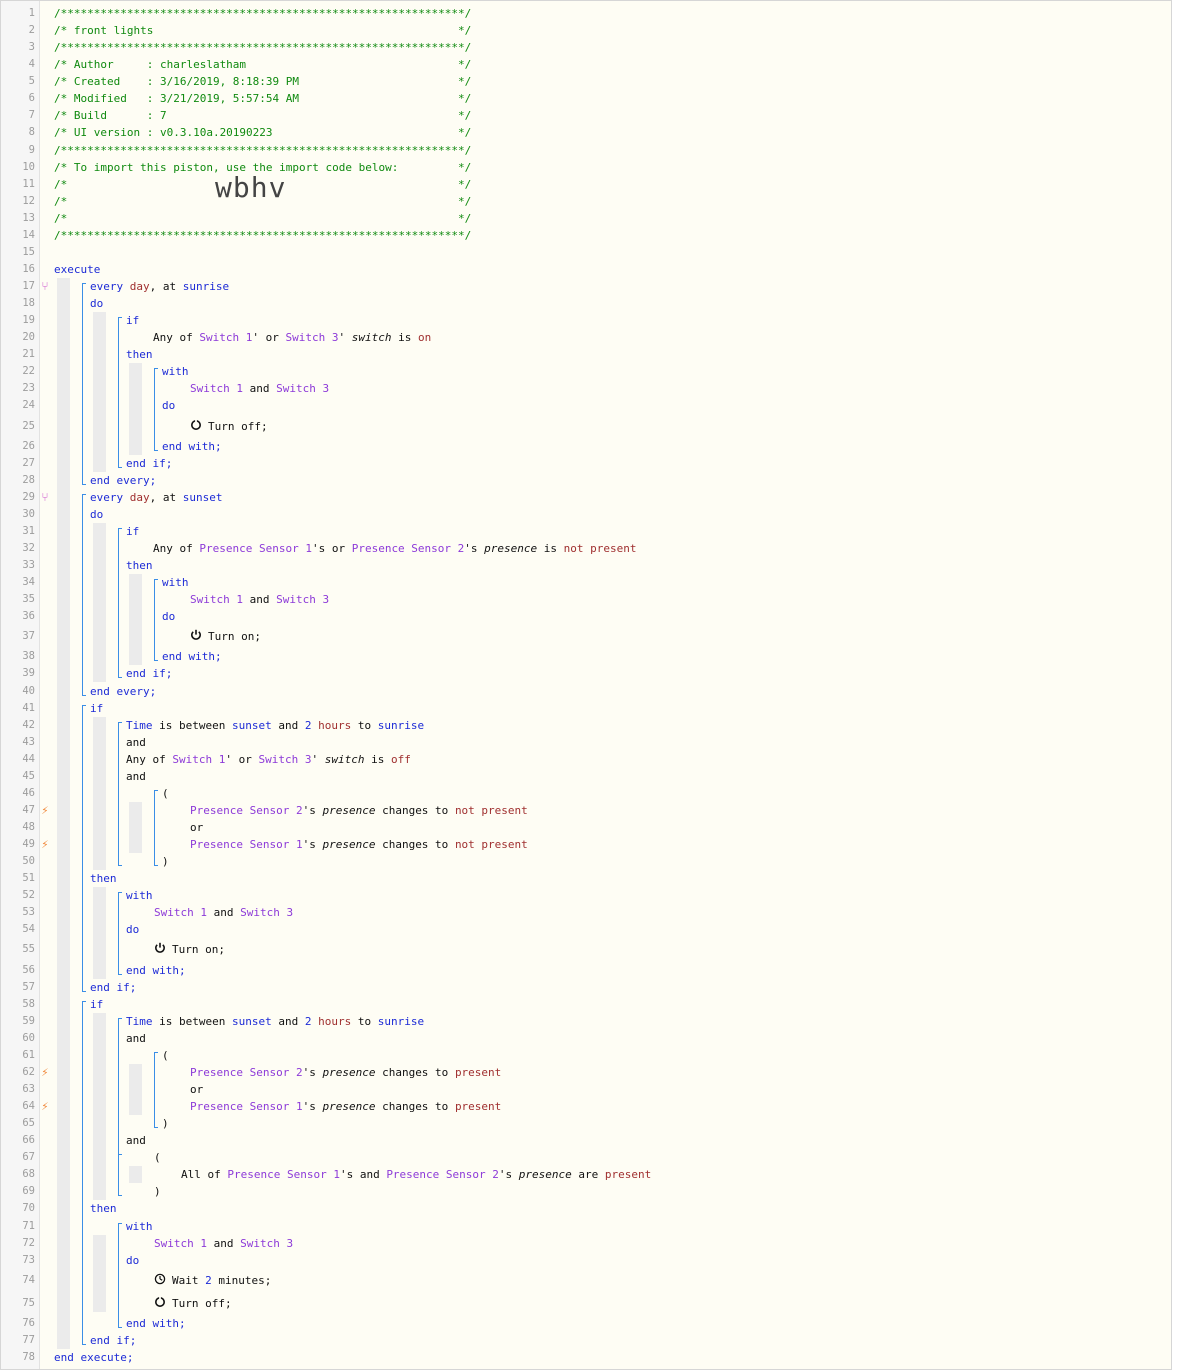 The height and width of the screenshot is (1370, 1178). I want to click on text-token: All of, so click(204, 1175).